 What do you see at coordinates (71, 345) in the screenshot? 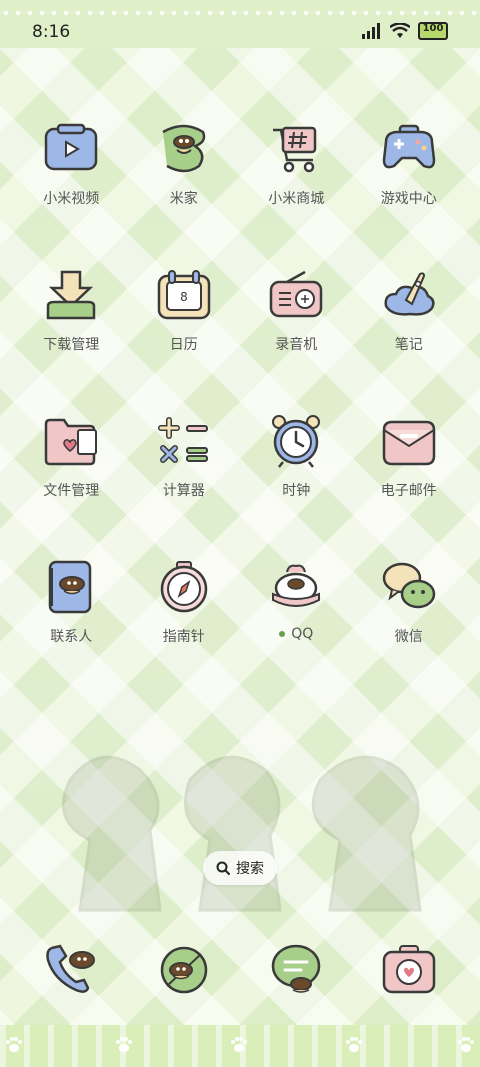
I see `app-label: 下载管理` at bounding box center [71, 345].